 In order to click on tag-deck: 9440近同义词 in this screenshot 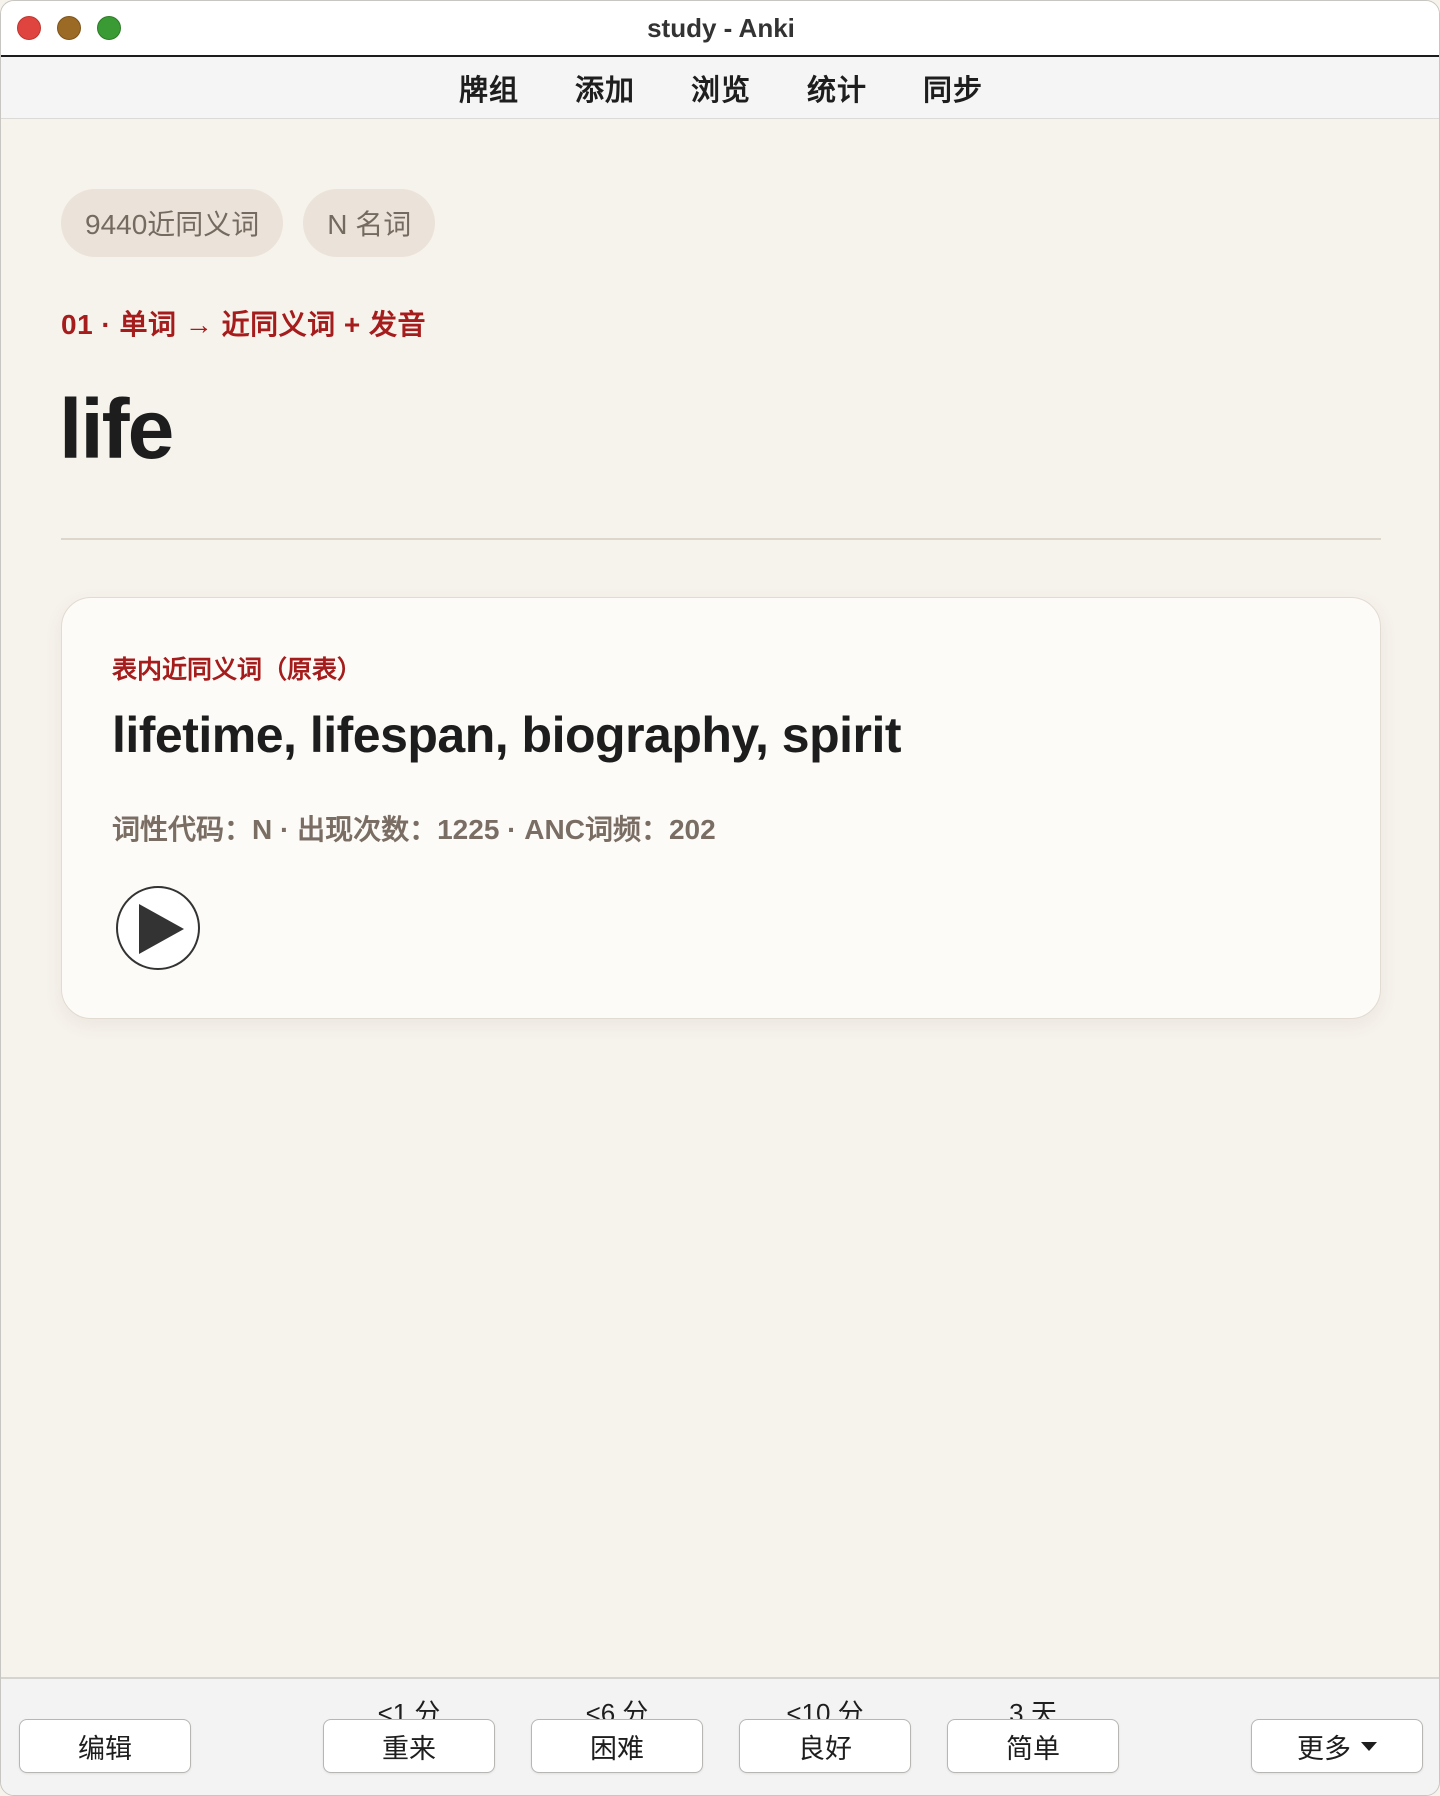, I will do `click(172, 223)`.